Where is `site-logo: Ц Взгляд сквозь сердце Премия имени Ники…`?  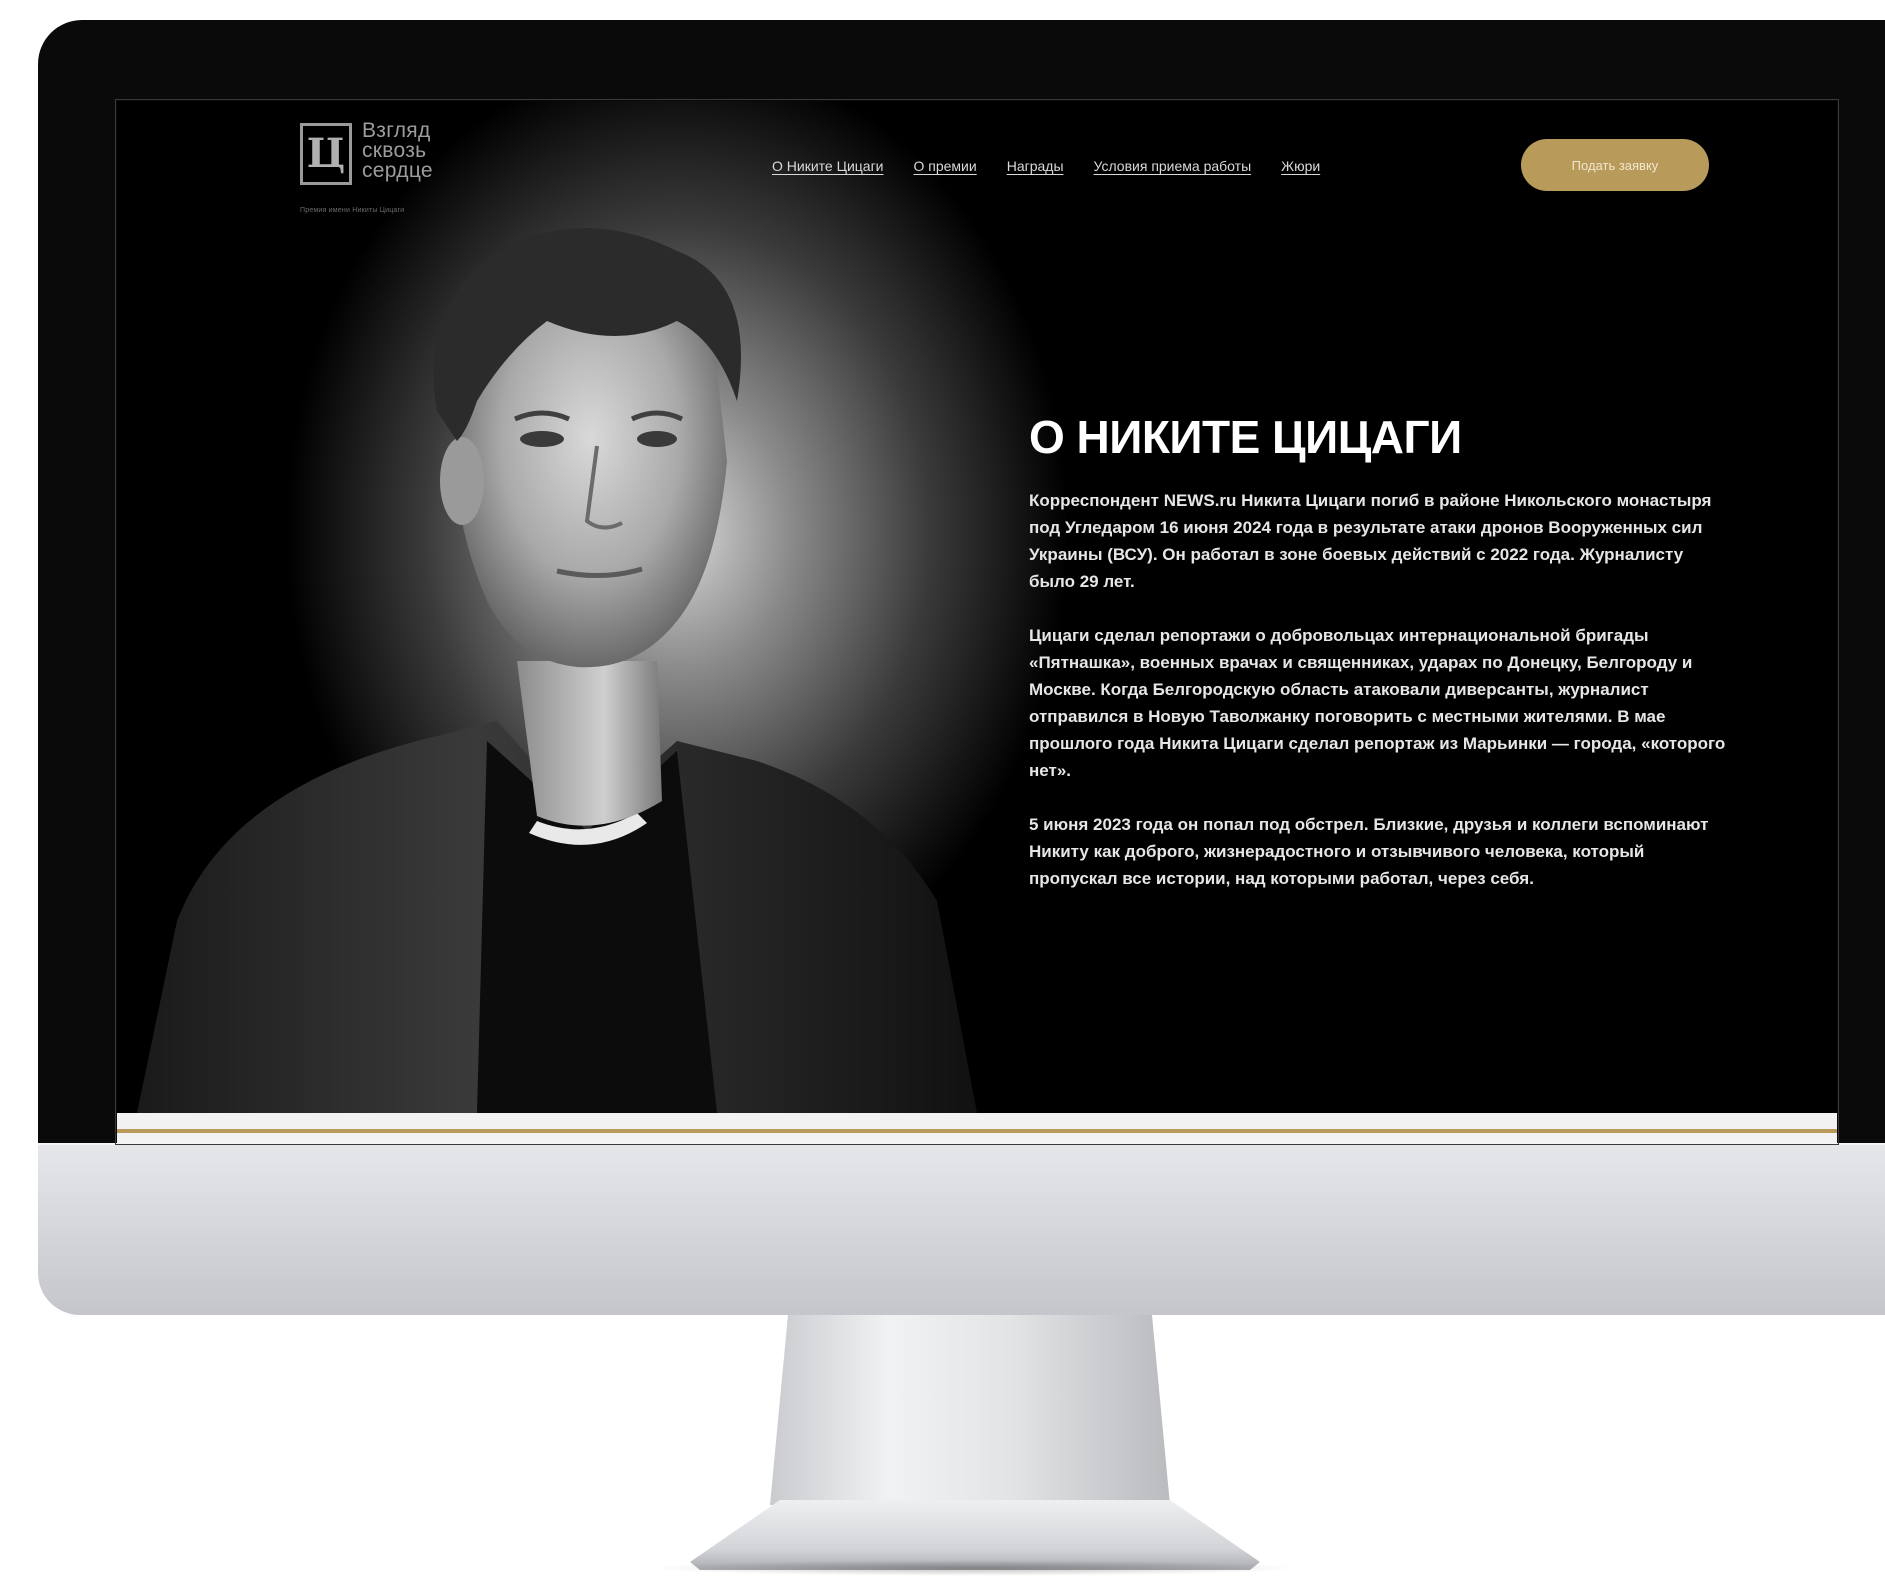 site-logo: Ц Взгляд сквозь сердце Премия имени Ники… is located at coordinates (401, 166).